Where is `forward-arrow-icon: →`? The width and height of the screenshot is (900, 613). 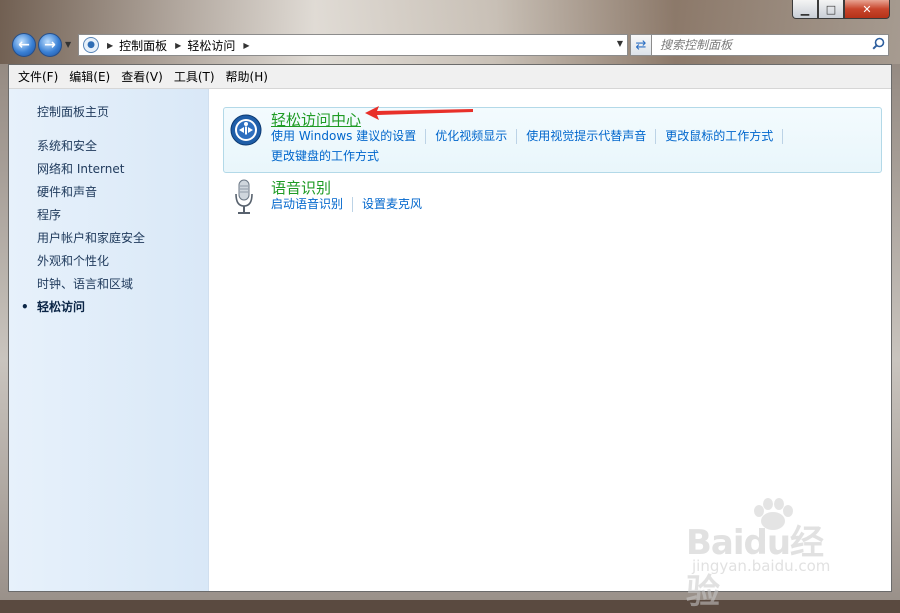
forward-arrow-icon: → is located at coordinates (50, 45).